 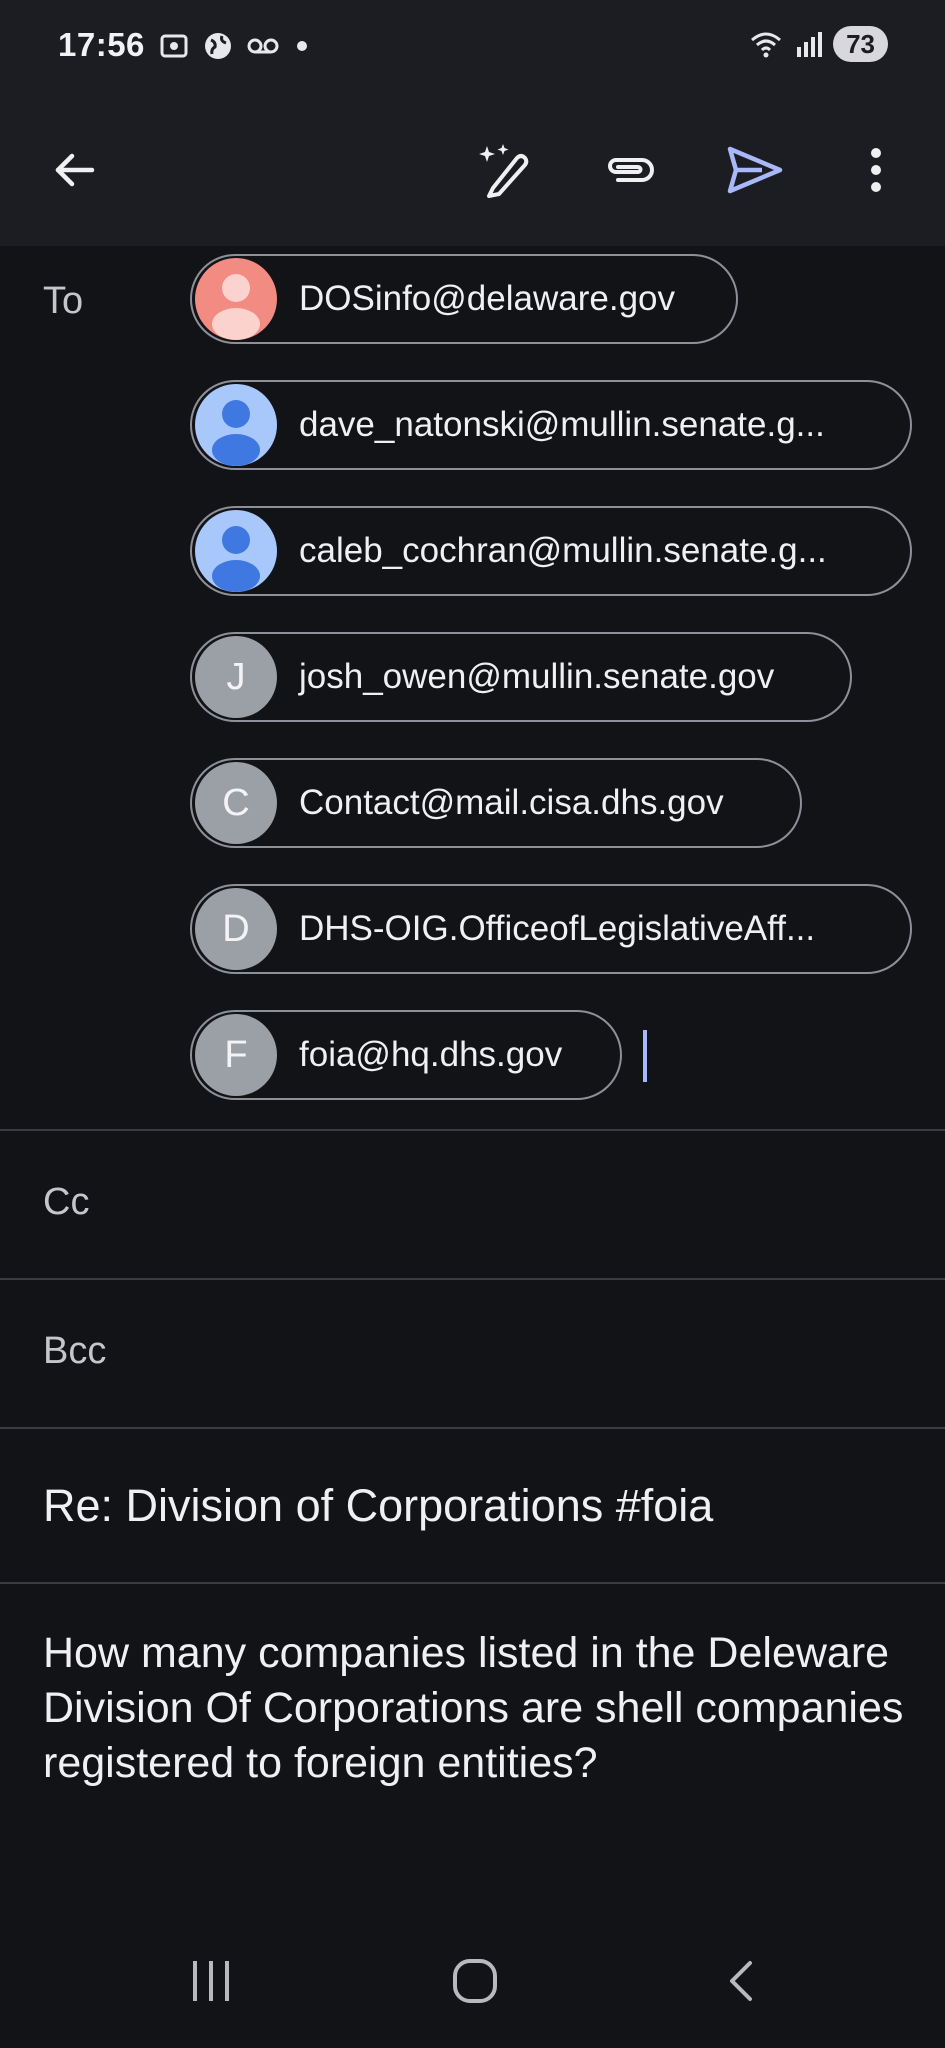 I want to click on dot-icon, so click(x=302, y=46).